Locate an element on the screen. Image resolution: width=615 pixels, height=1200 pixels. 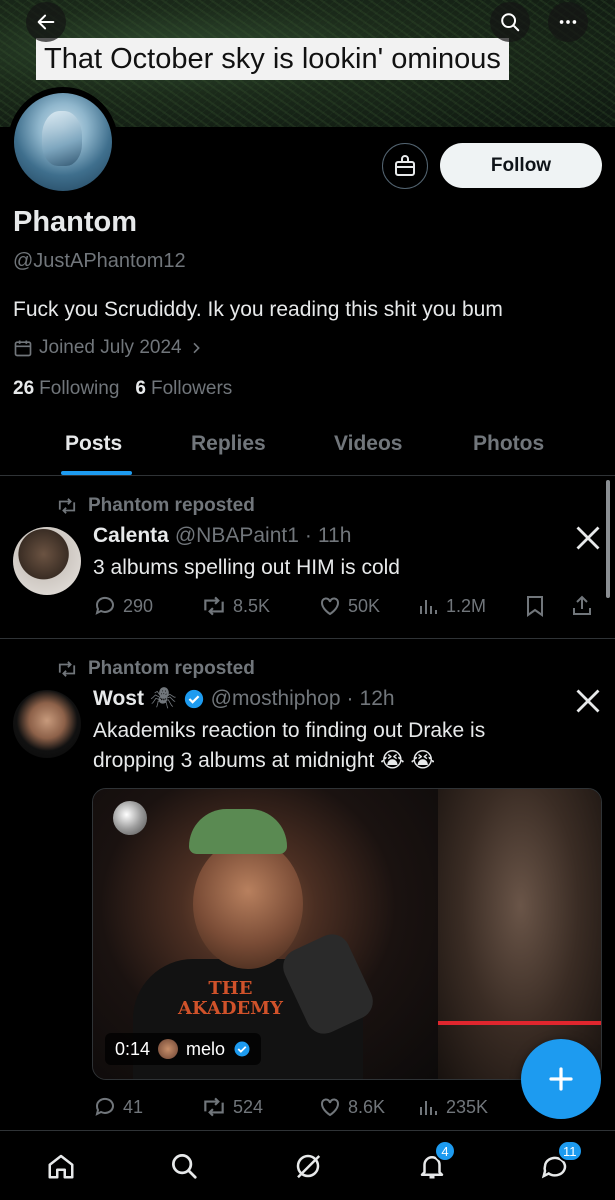
follow-button: Follow is located at coordinates (521, 165).